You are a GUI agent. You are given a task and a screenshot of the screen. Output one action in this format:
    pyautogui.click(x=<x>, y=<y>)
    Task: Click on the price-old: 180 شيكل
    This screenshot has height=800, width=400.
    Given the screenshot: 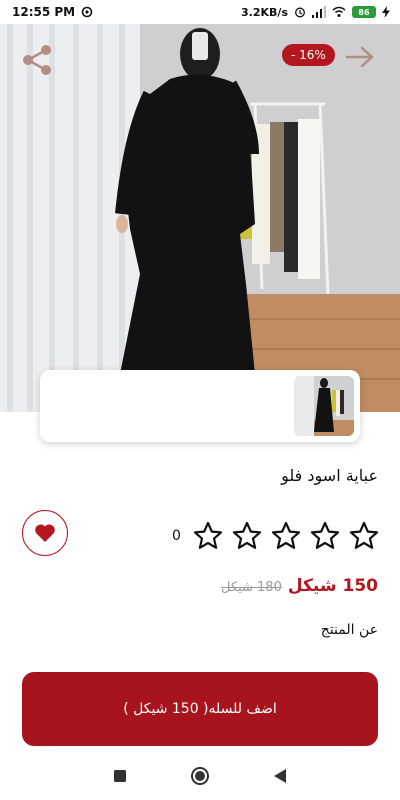 What is the action you would take?
    pyautogui.click(x=251, y=587)
    